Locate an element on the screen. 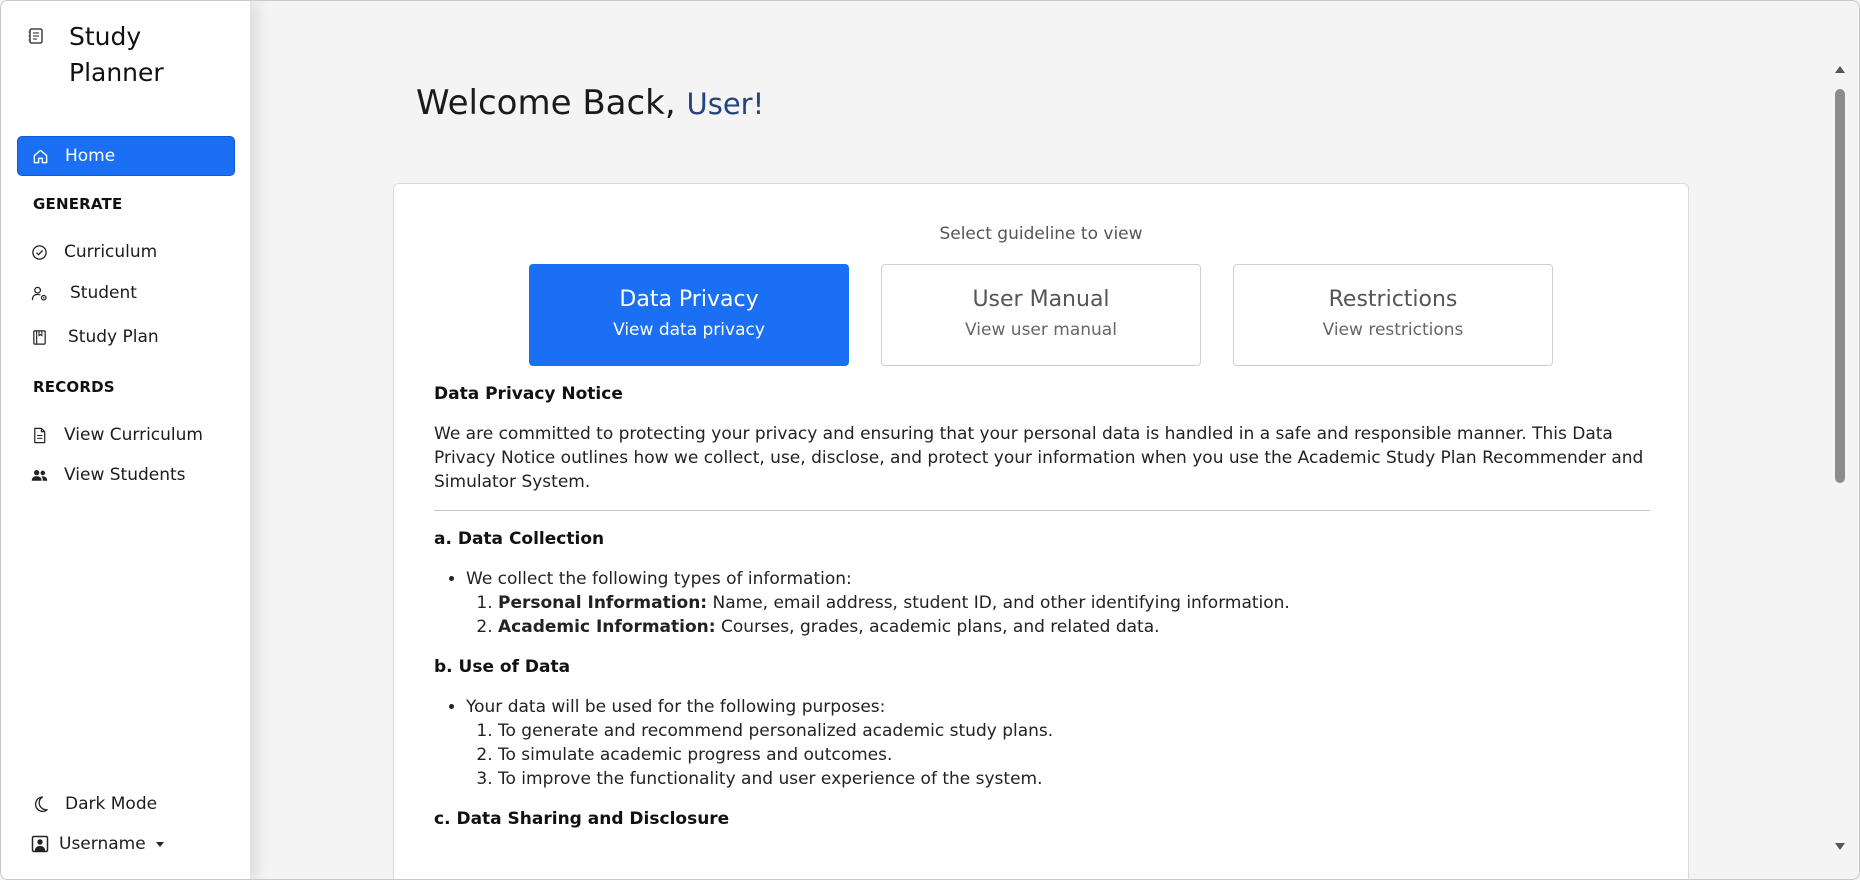  section-heading-records: RECORDS is located at coordinates (74, 387).